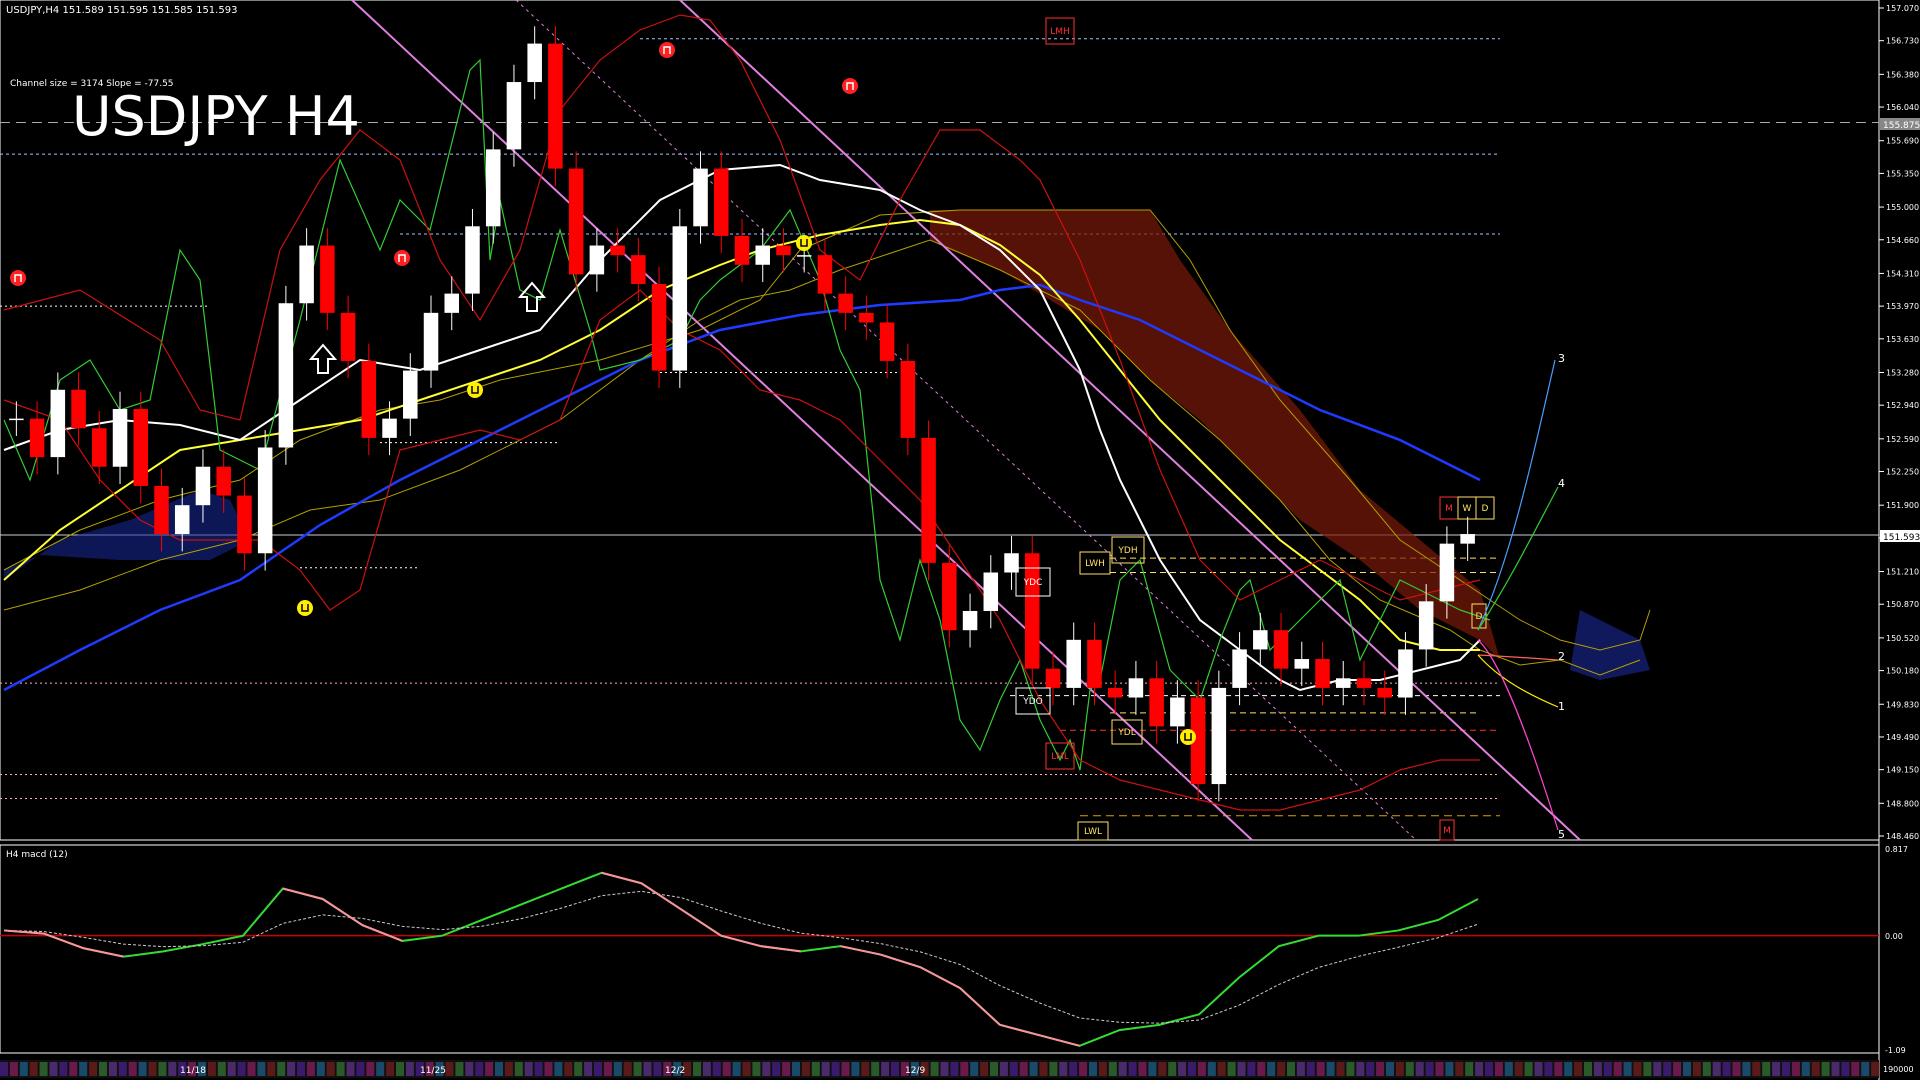 Image resolution: width=1920 pixels, height=1080 pixels. I want to click on macd-tick-zero: 0.00, so click(1894, 936).